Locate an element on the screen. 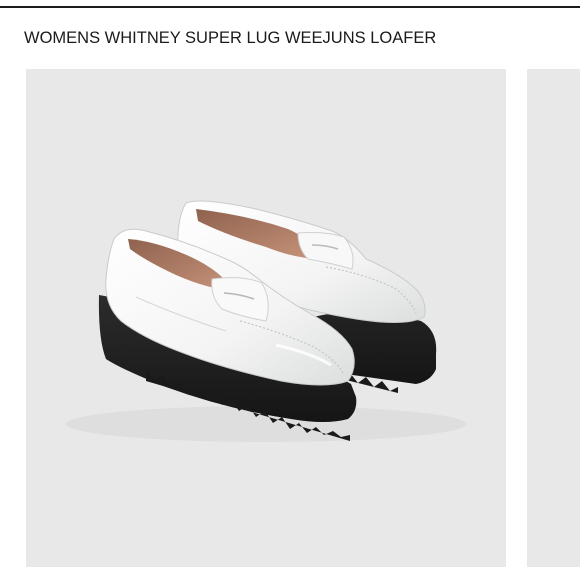 The image size is (580, 580). gallery-slide-next is located at coordinates (553, 318).